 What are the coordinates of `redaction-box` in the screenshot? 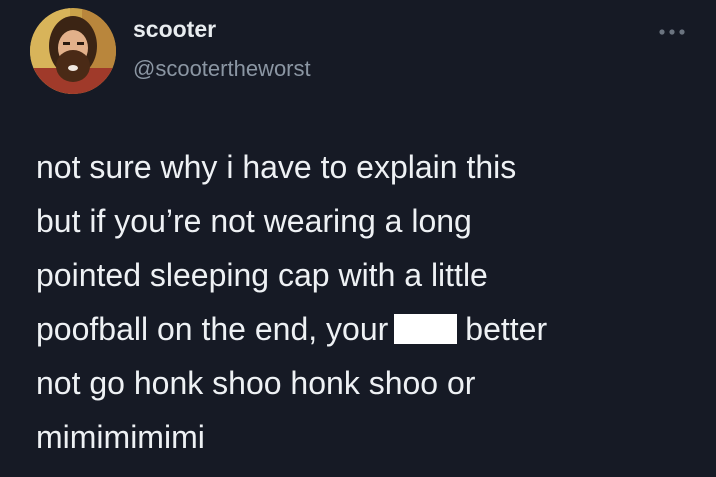 It's located at (426, 329).